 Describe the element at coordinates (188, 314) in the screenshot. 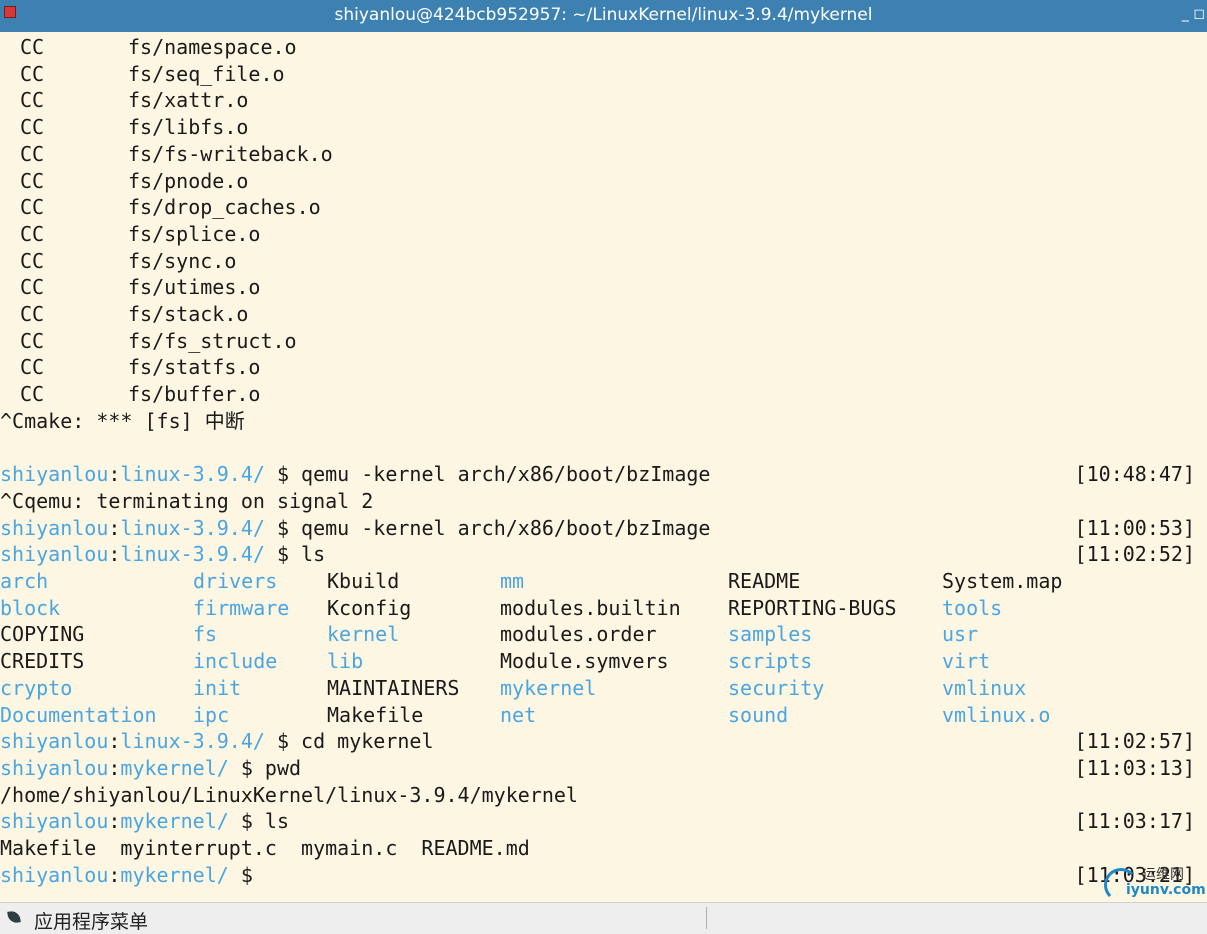

I see `build-file: fs/stack.o` at that location.